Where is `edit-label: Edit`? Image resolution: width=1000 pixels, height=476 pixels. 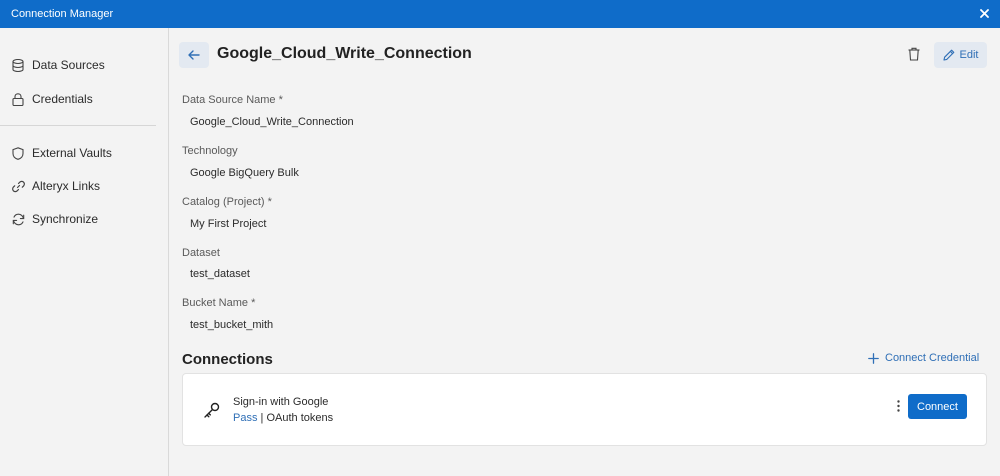
edit-label: Edit is located at coordinates (969, 55).